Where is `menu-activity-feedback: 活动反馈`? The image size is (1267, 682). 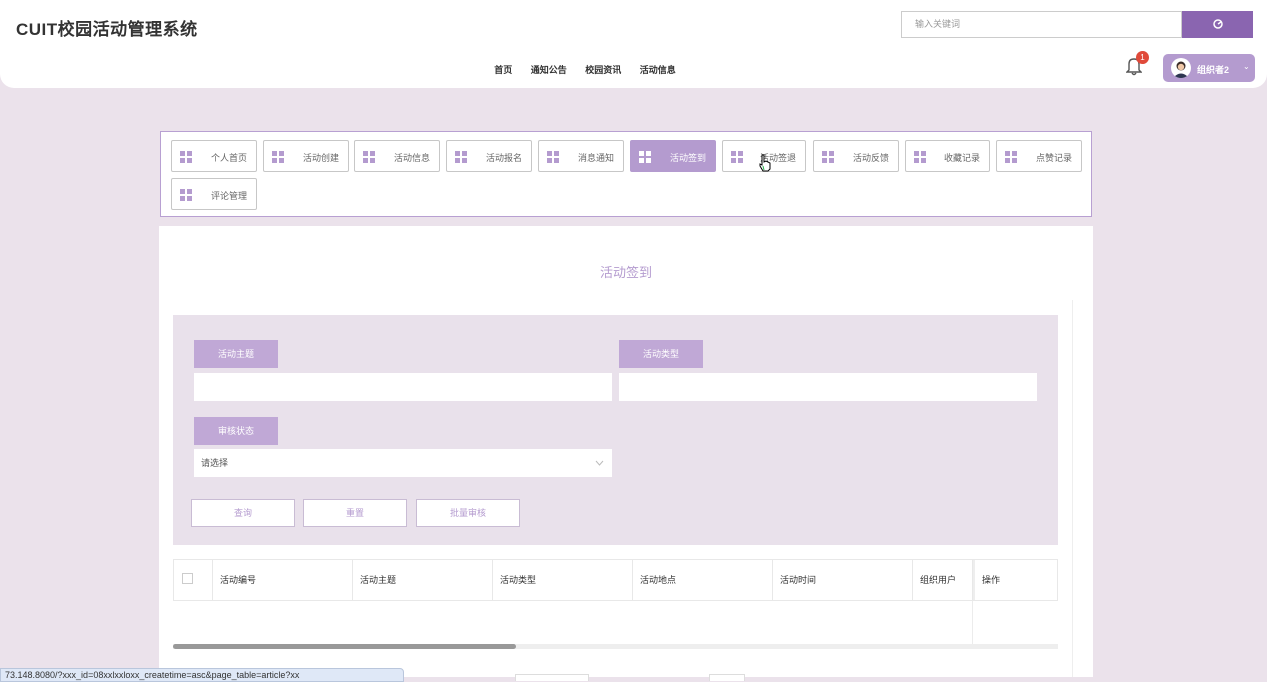
menu-activity-feedback: 活动反馈 is located at coordinates (856, 156).